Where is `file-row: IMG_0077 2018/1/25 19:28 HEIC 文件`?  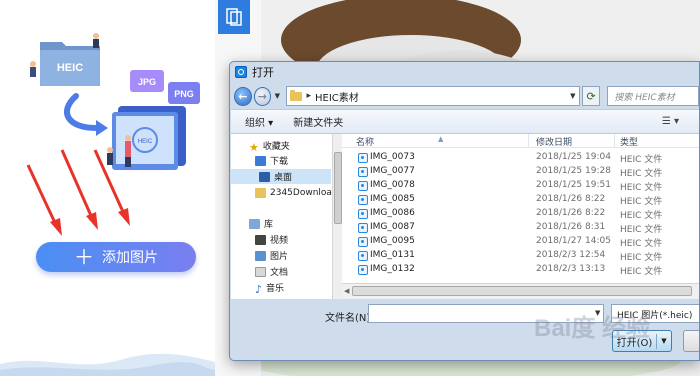 file-row: IMG_0077 2018/1/25 19:28 HEIC 文件 is located at coordinates (520, 172).